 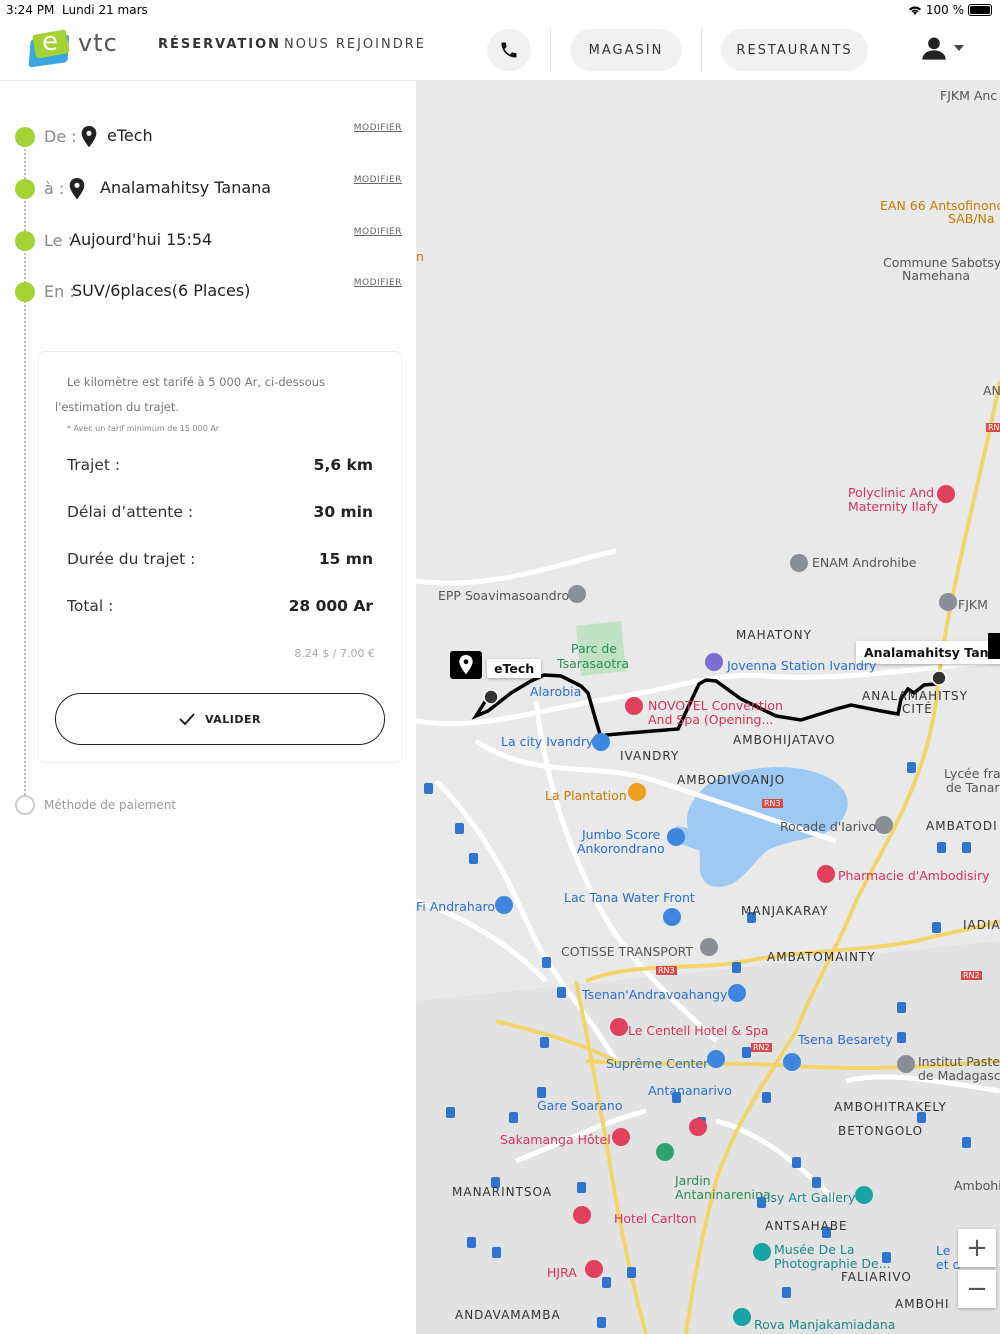 I want to click on origin-callout: eTech, so click(x=514, y=668).